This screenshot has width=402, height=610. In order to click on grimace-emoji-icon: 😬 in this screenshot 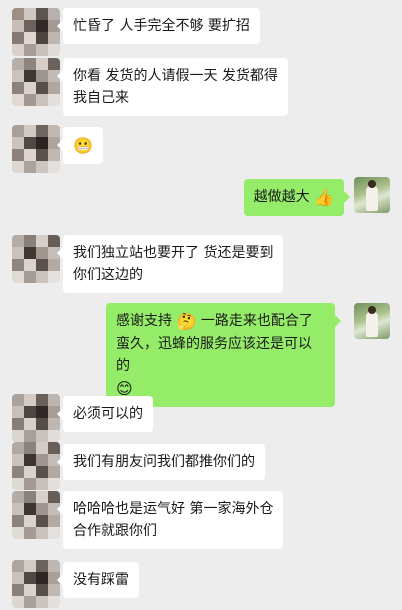, I will do `click(83, 145)`.